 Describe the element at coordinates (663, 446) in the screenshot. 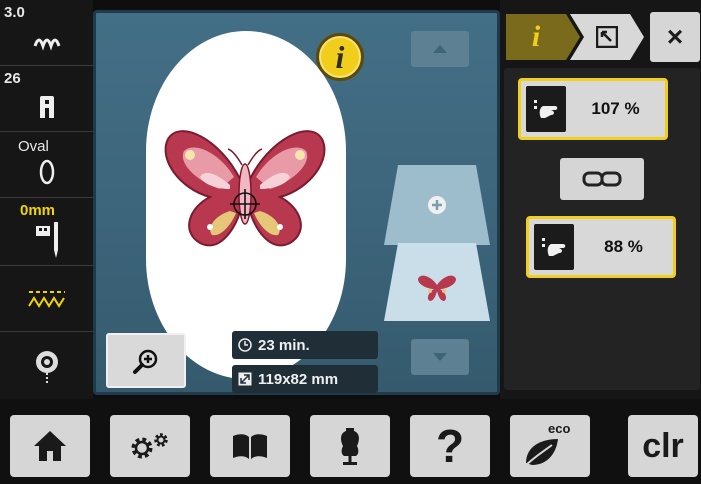

I see `clear-button: clr` at that location.